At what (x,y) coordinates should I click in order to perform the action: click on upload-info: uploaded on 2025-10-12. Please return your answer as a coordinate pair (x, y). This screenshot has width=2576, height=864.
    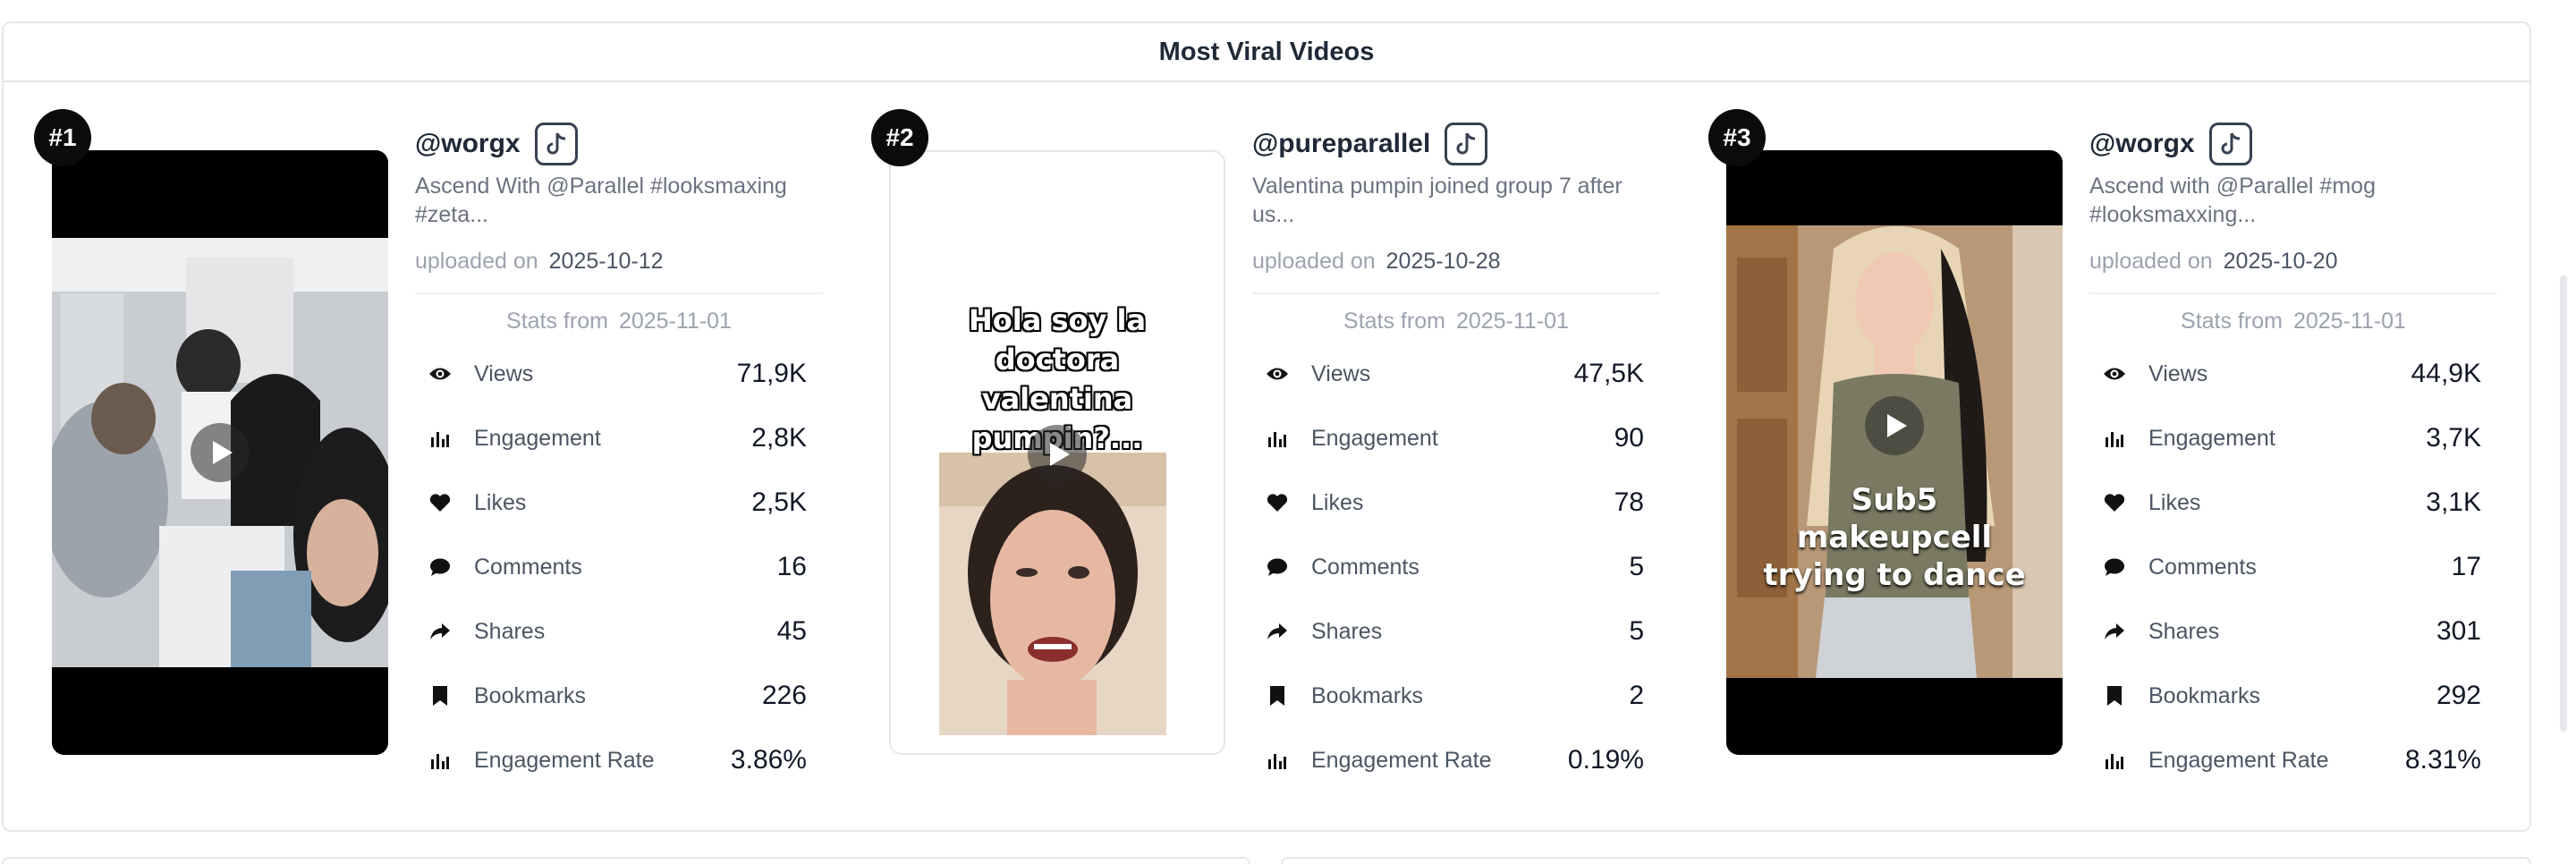
    Looking at the image, I should click on (619, 262).